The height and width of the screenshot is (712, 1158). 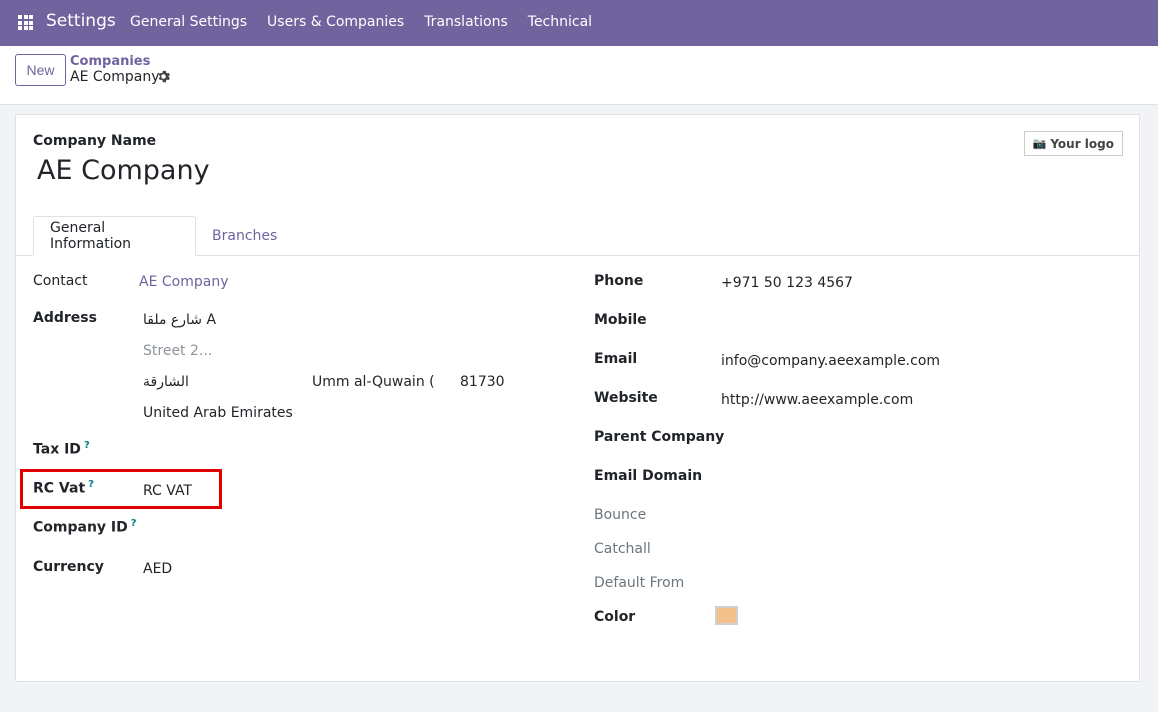 I want to click on app-brand: Settings, so click(x=81, y=21).